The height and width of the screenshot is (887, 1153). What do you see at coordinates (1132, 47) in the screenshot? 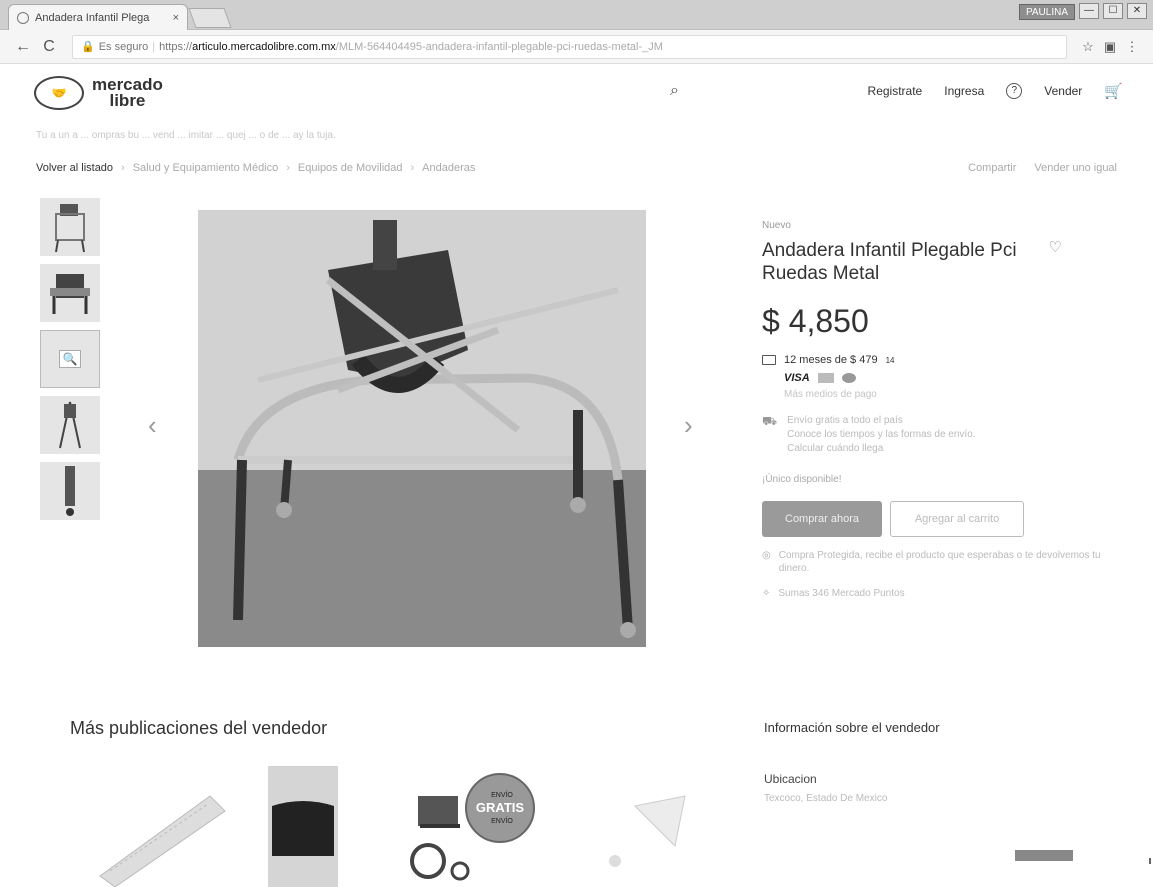
I see `browser-menu-icon: ⋮` at bounding box center [1132, 47].